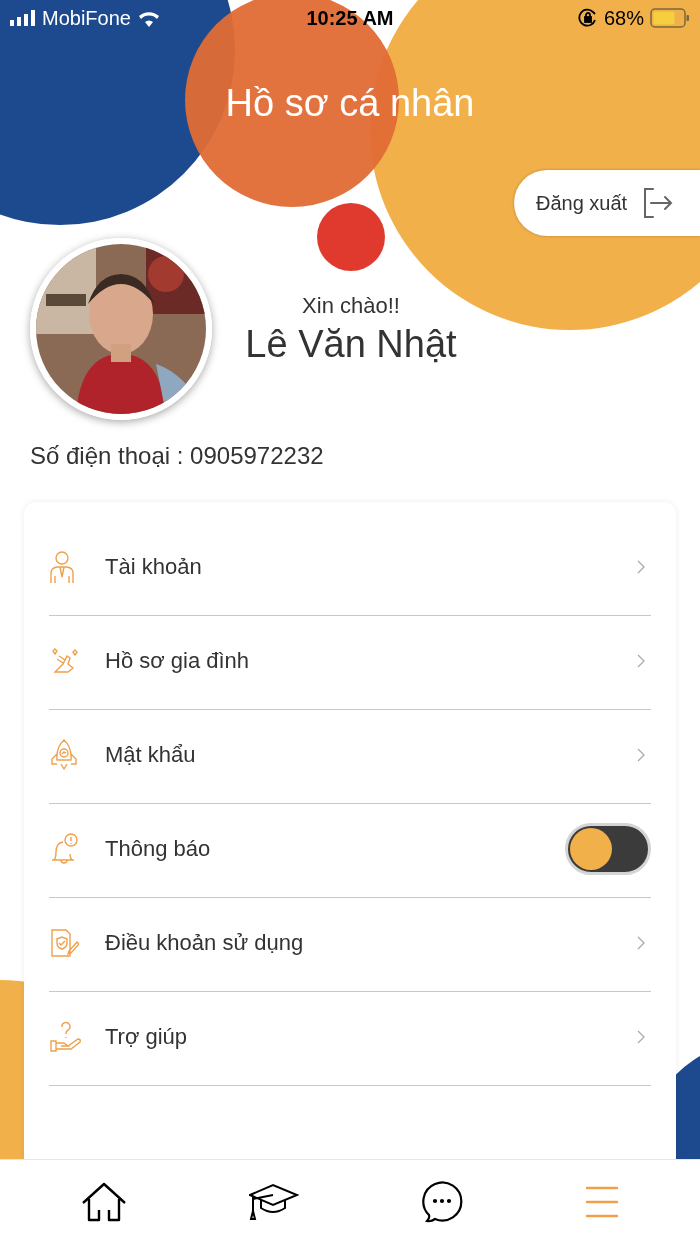  Describe the element at coordinates (351, 305) in the screenshot. I see `greeting-text: Xin chào!!` at that location.